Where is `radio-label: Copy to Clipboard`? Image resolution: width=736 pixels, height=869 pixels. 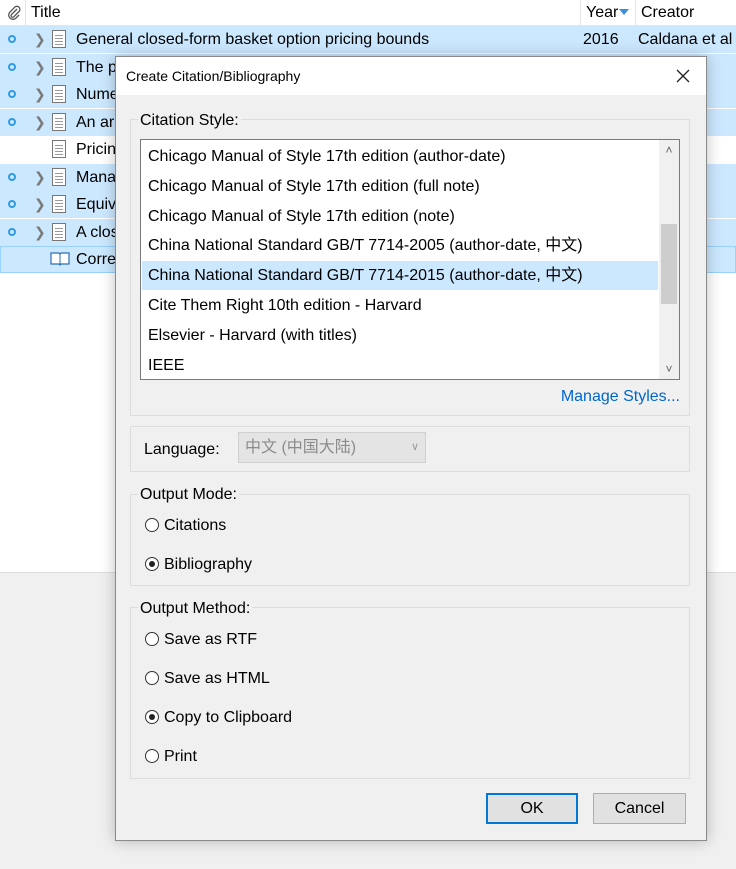
radio-label: Copy to Clipboard is located at coordinates (228, 718).